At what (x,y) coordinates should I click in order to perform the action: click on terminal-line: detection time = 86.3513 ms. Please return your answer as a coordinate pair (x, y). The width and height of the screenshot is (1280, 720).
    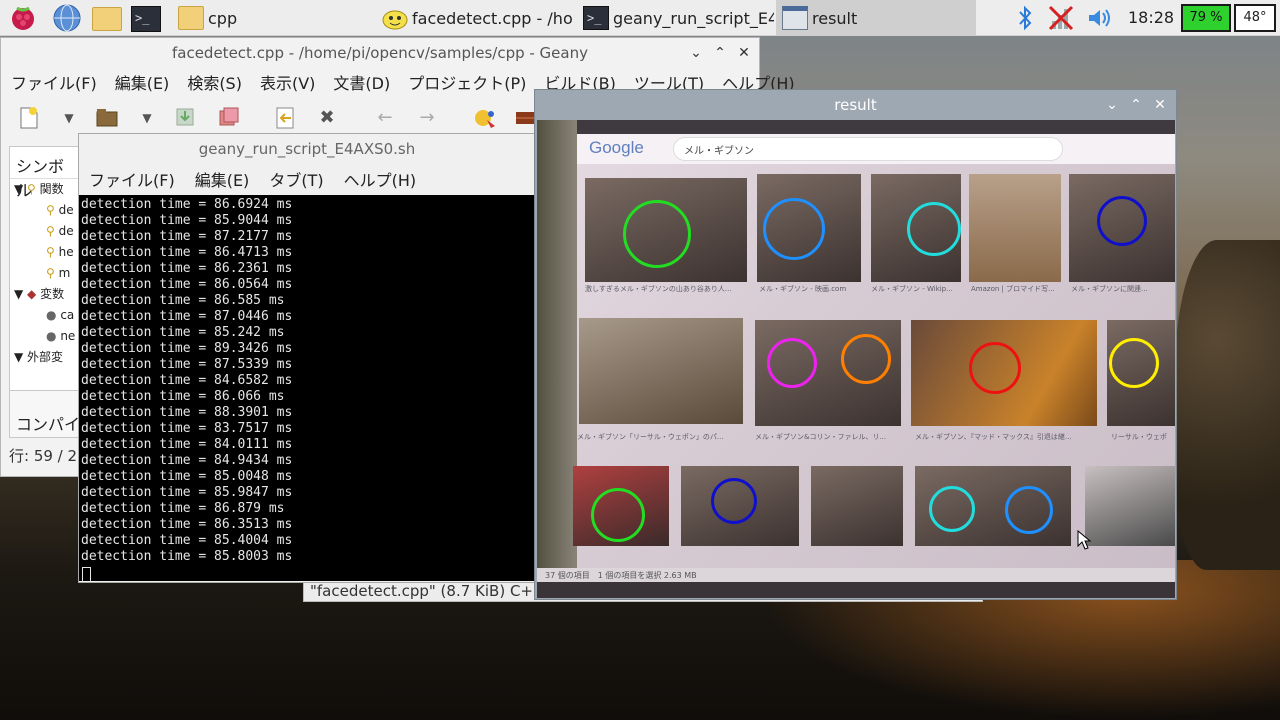
    Looking at the image, I should click on (187, 524).